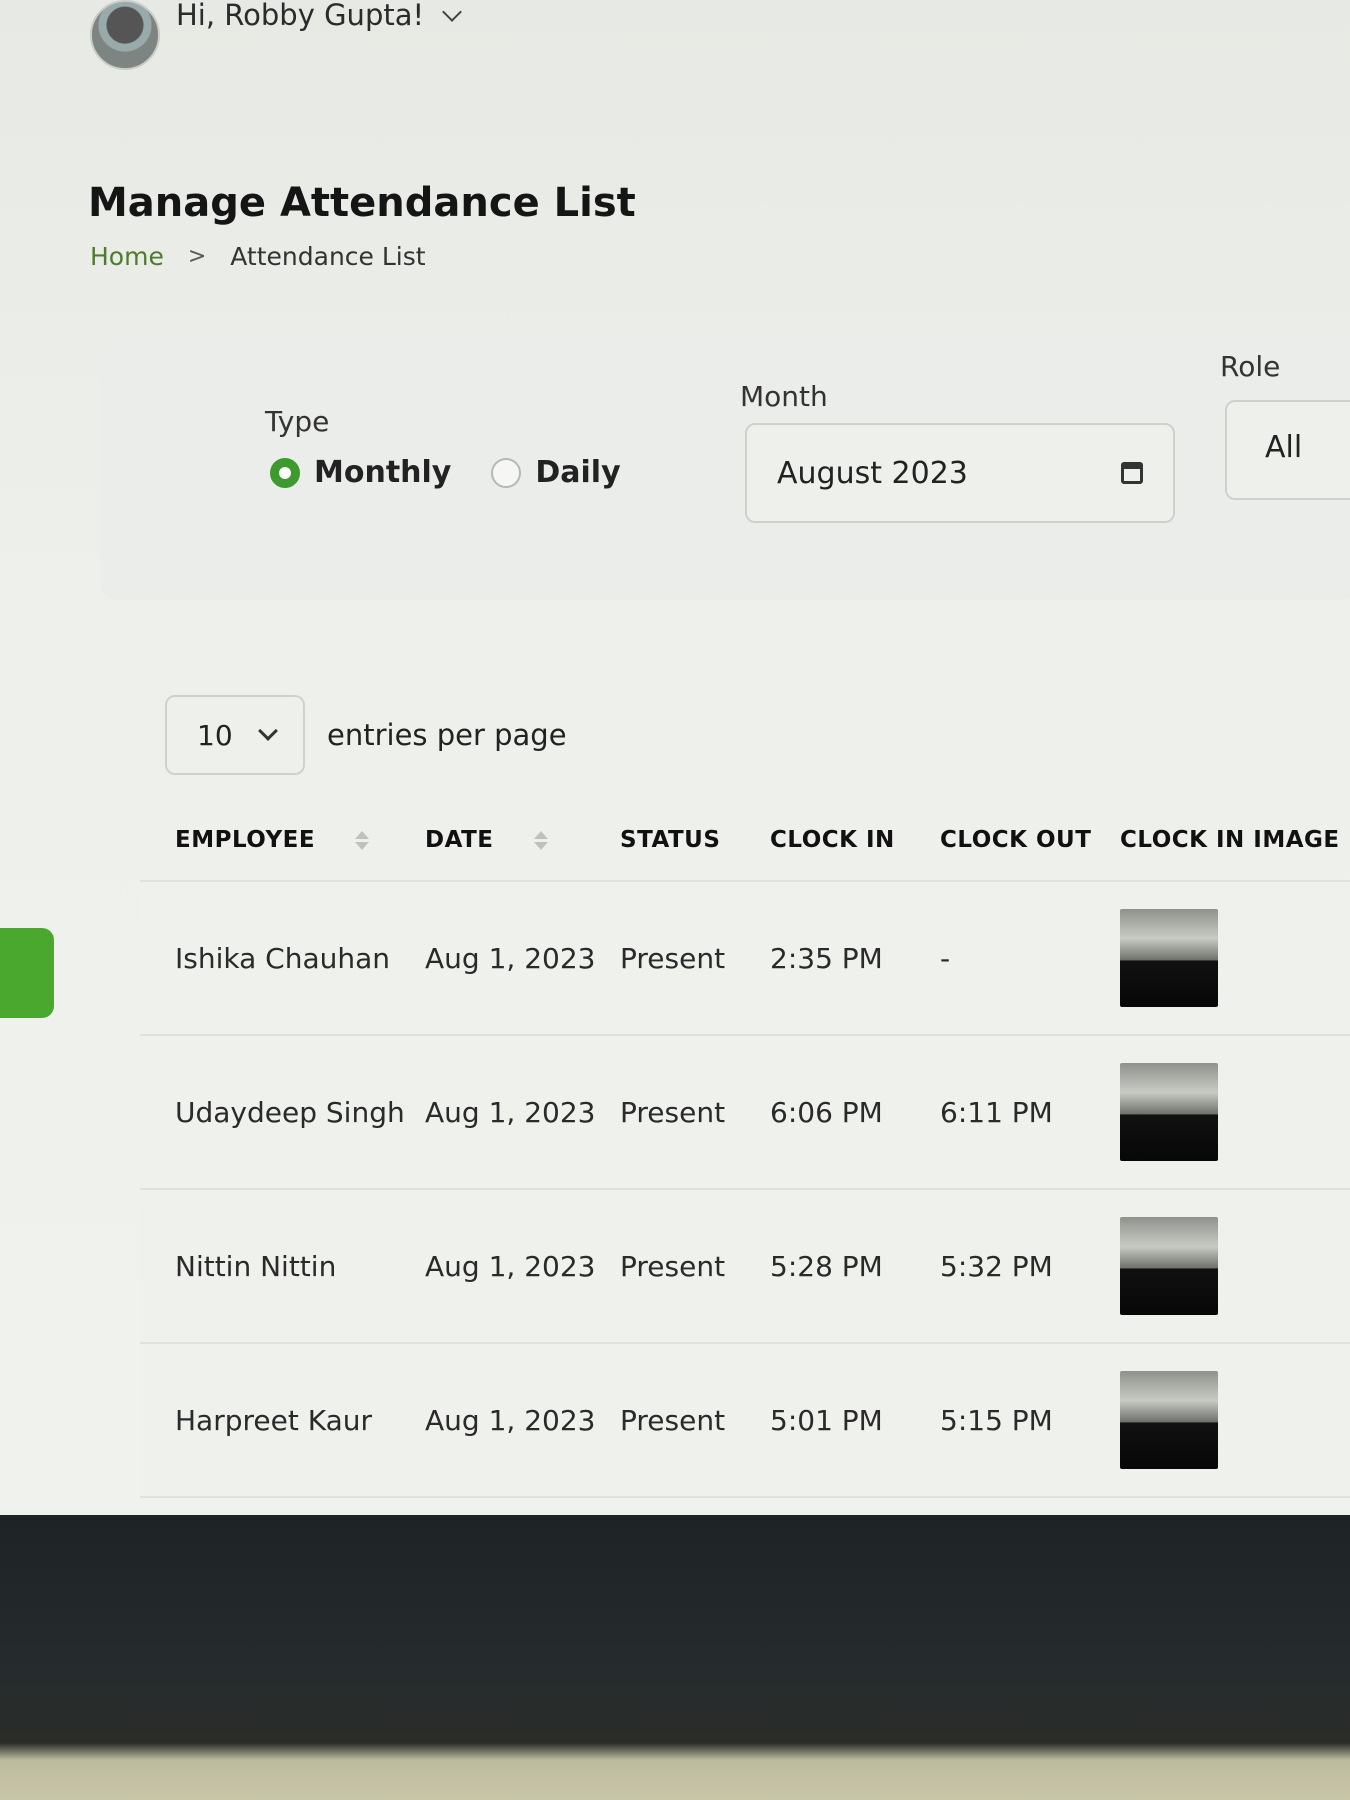  I want to click on cell-employee: Udaydeep Singh, so click(290, 1112).